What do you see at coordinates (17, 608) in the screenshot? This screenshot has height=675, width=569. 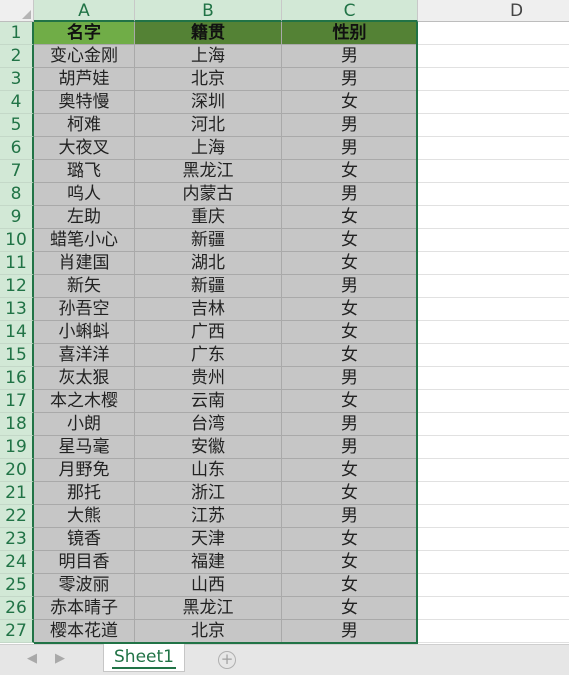 I see `row-header: 26` at bounding box center [17, 608].